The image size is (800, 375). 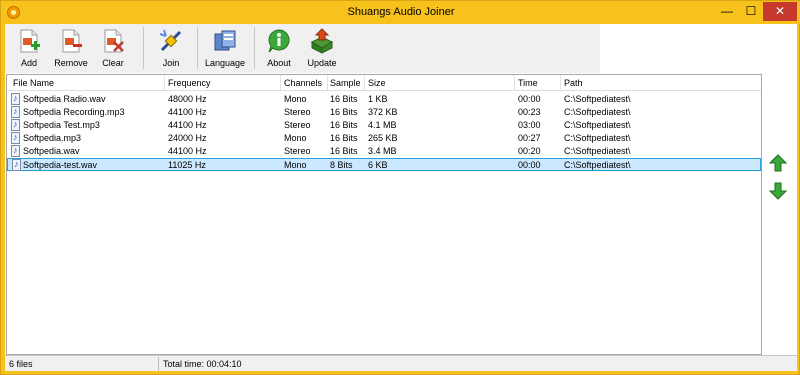 I want to click on cell-frequency: 24000 Hz, so click(x=187, y=138).